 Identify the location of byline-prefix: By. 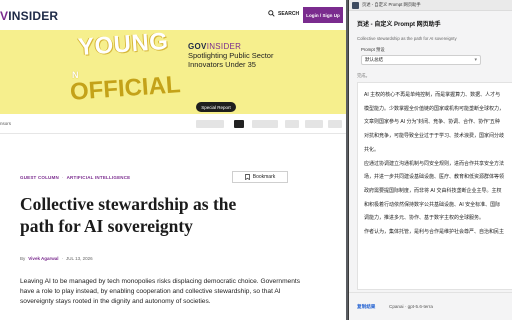
(23, 258).